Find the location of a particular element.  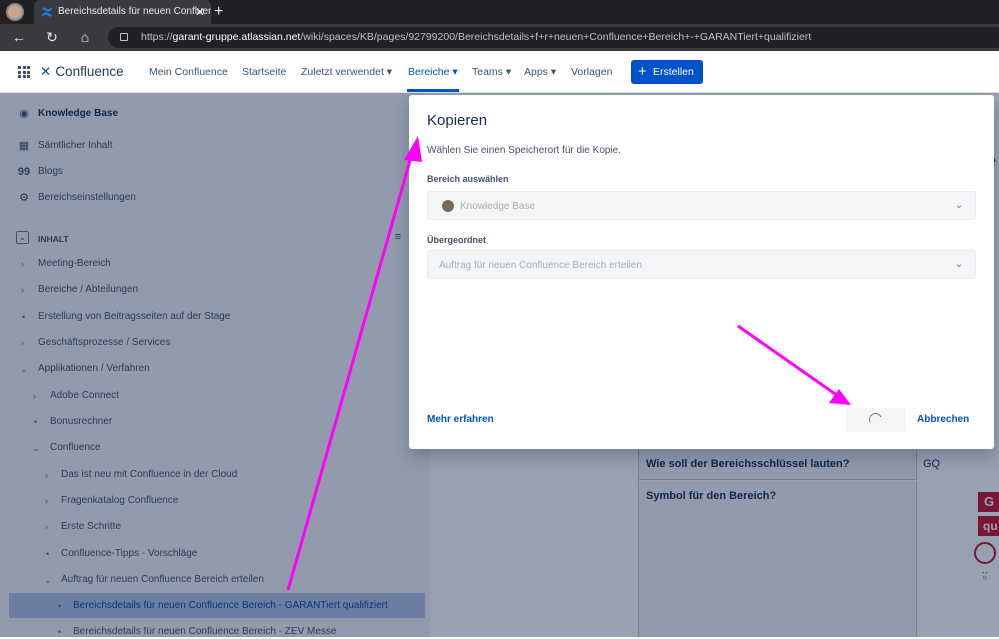

space-avatar-icon is located at coordinates (448, 206).